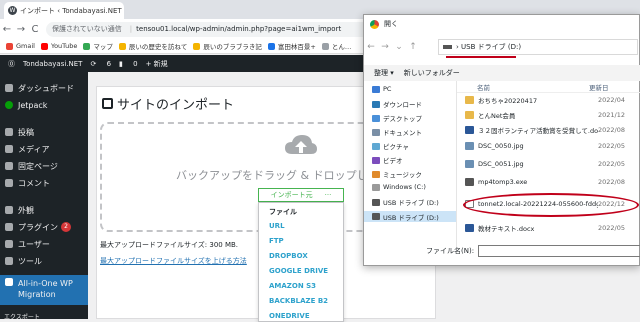  I want to click on filename-row: ファイル名(N):, so click(502, 251).